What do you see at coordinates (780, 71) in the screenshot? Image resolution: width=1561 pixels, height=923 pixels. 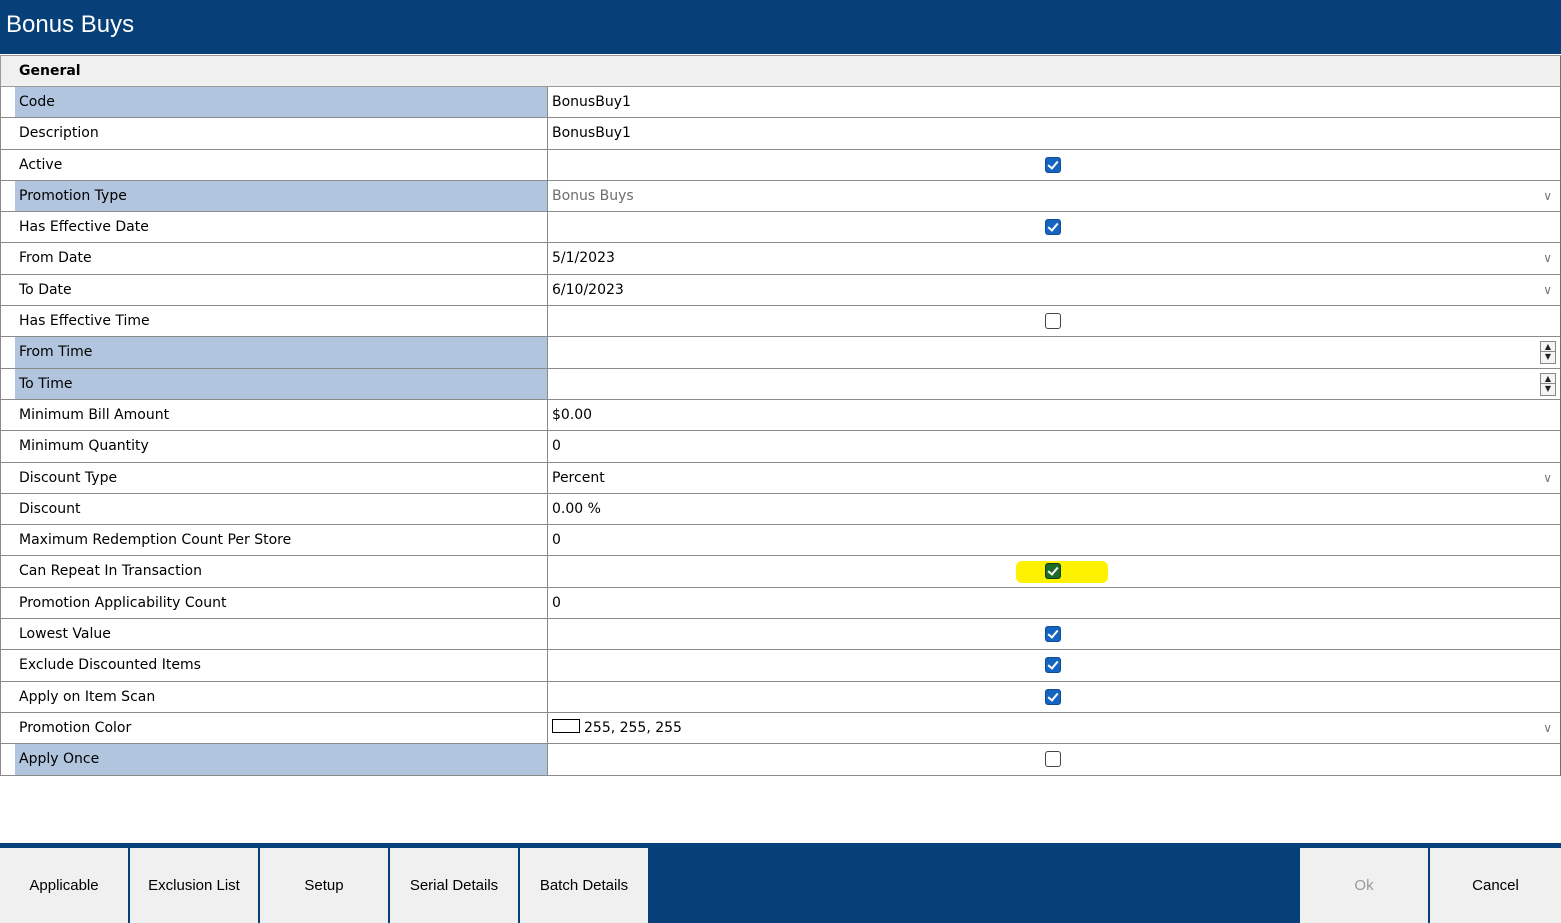 I see `category-header: General` at bounding box center [780, 71].